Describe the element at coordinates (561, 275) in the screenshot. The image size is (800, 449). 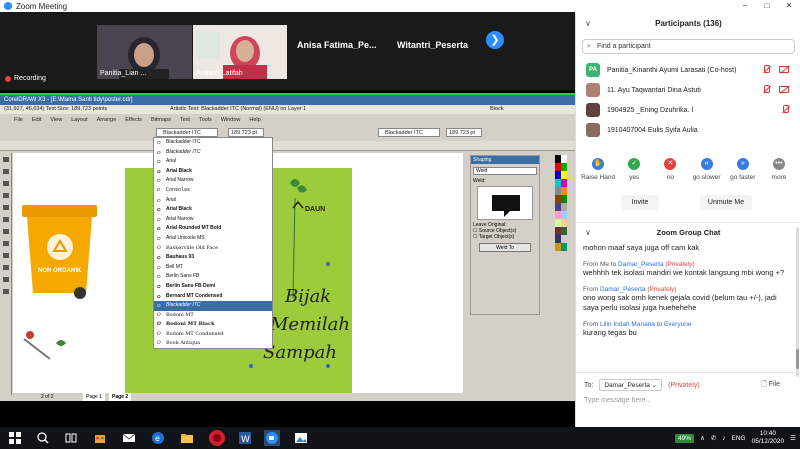
I see `color-palette` at that location.